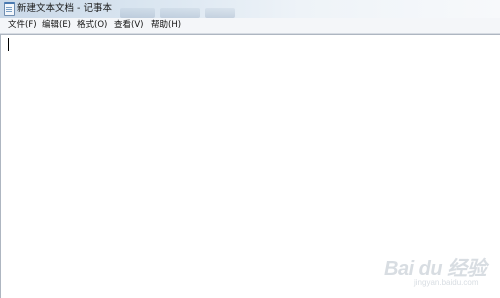 The height and width of the screenshot is (298, 500). I want to click on title-bar: 新建文本文档 - 记事本, so click(250, 9).